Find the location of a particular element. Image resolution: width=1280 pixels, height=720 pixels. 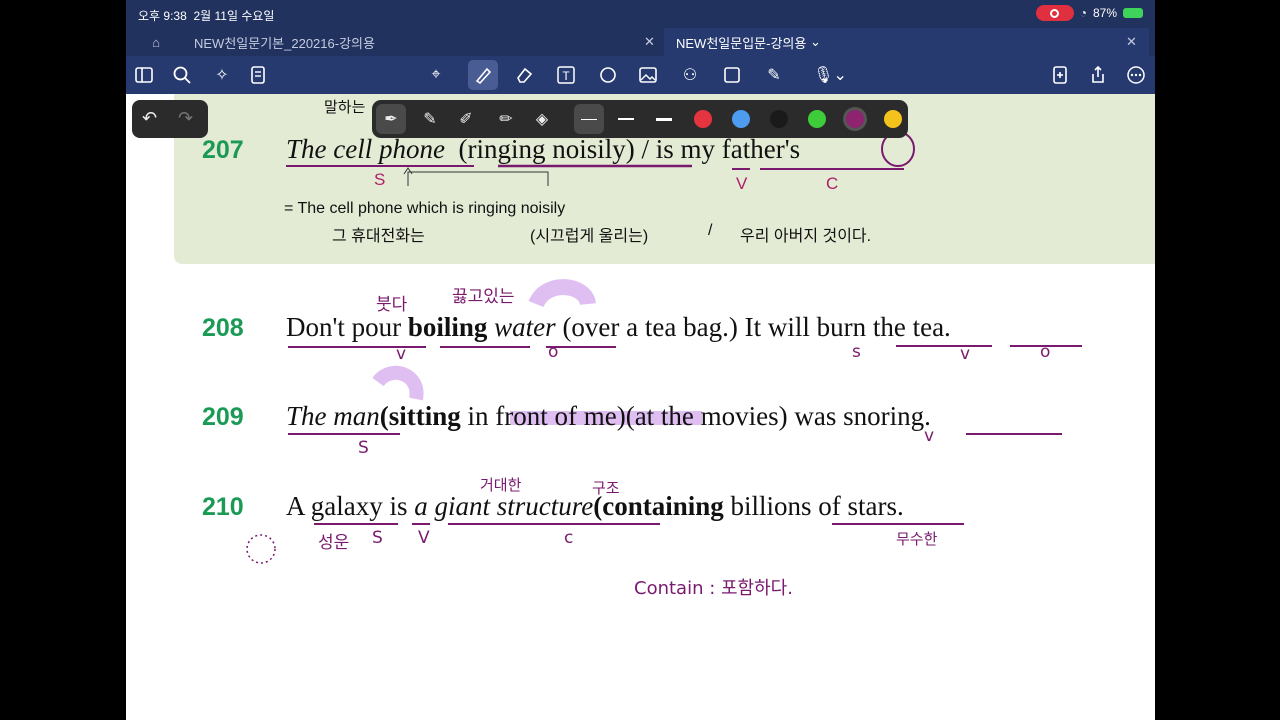

color-yellow is located at coordinates (893, 119).